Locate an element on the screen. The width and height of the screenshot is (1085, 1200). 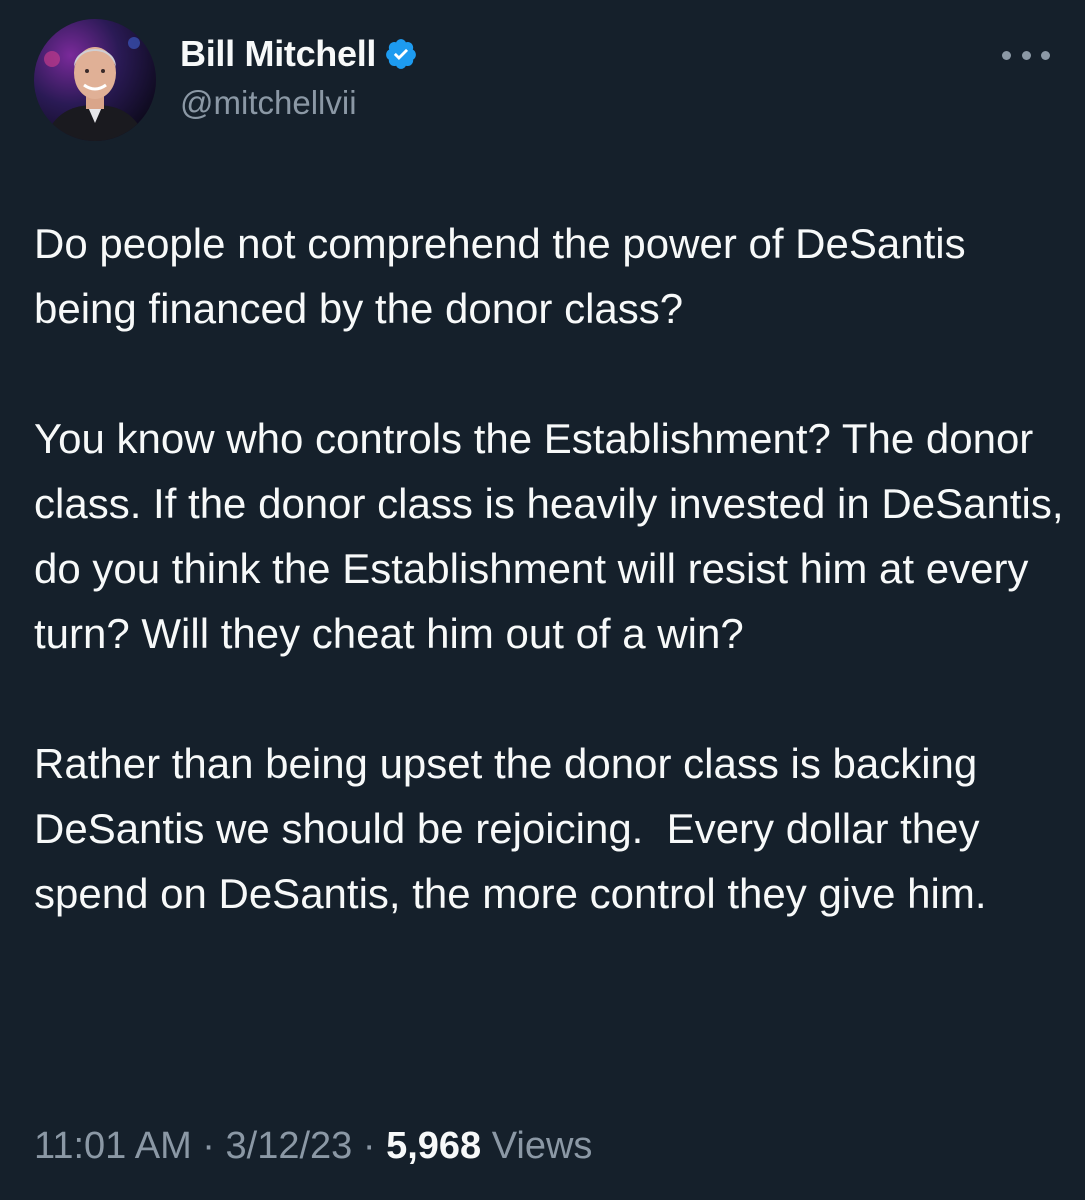
views-label: Views is located at coordinates (542, 1146).